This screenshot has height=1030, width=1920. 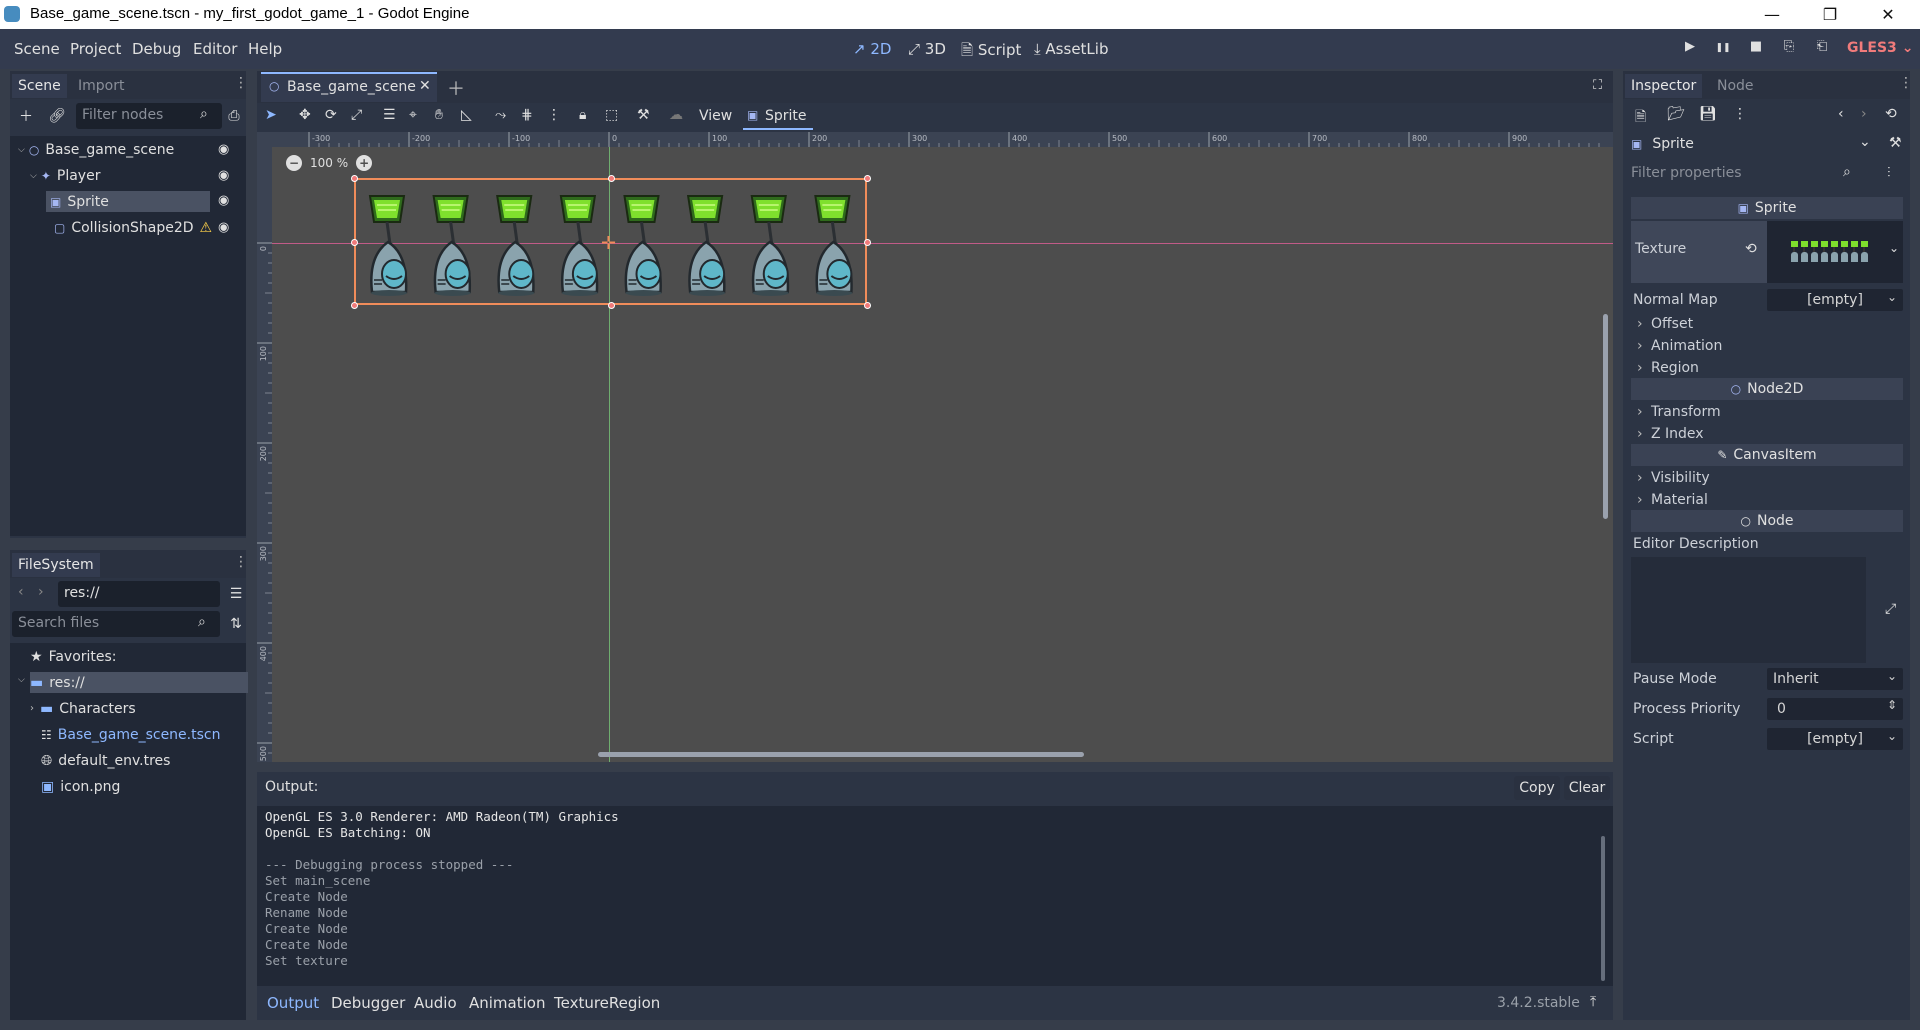 I want to click on editor-description-textarea, so click(x=1748, y=610).